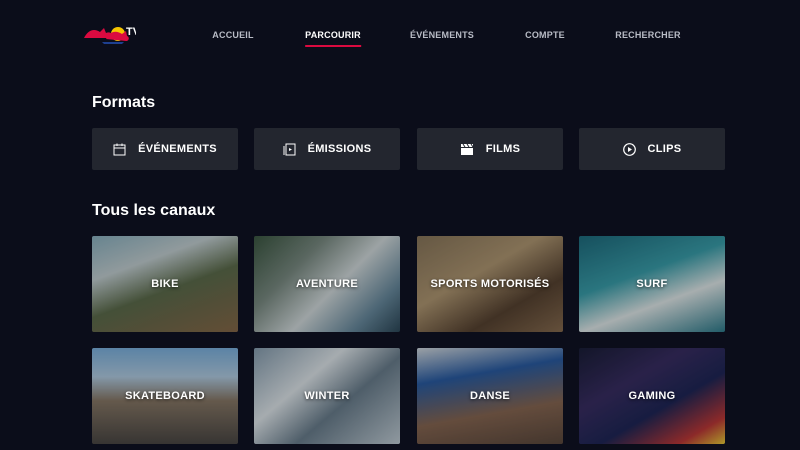  I want to click on channel-tile-label: GAMING, so click(652, 396).